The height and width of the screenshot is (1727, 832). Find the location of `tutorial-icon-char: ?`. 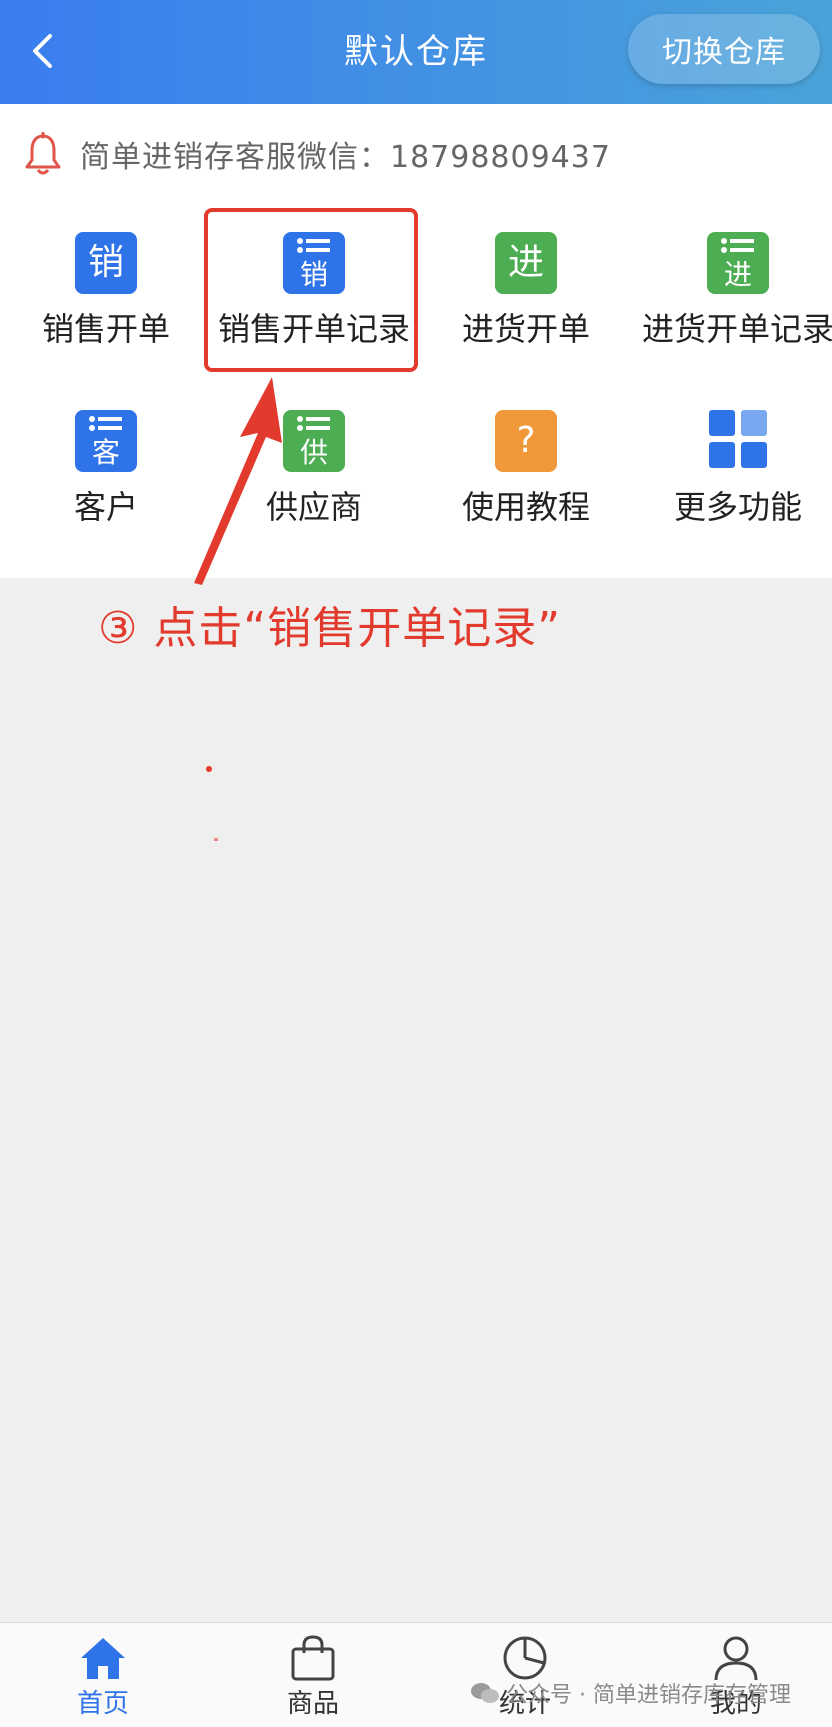

tutorial-icon-char: ? is located at coordinates (526, 440).